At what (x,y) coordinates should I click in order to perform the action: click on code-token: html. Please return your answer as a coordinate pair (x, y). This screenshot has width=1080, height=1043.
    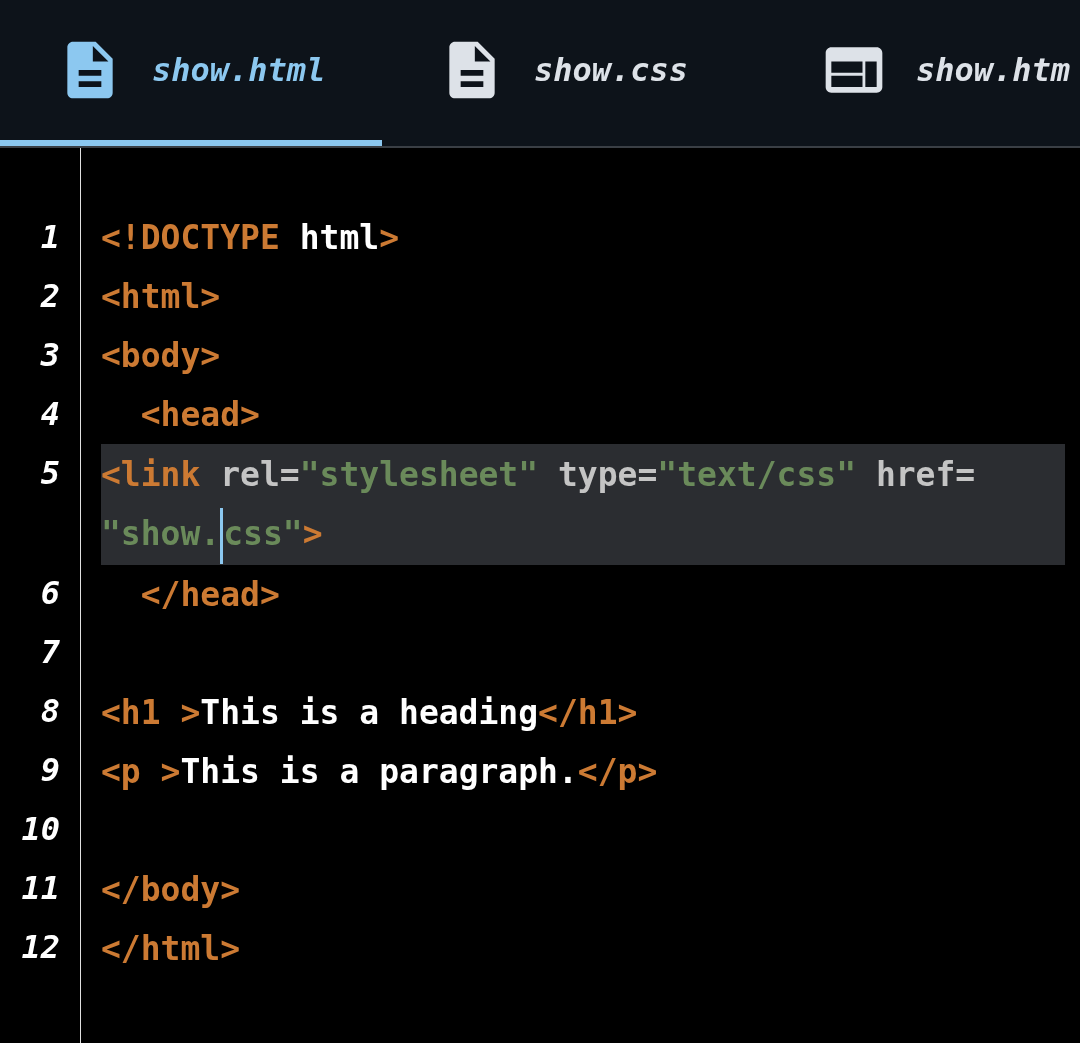
    Looking at the image, I should click on (339, 238).